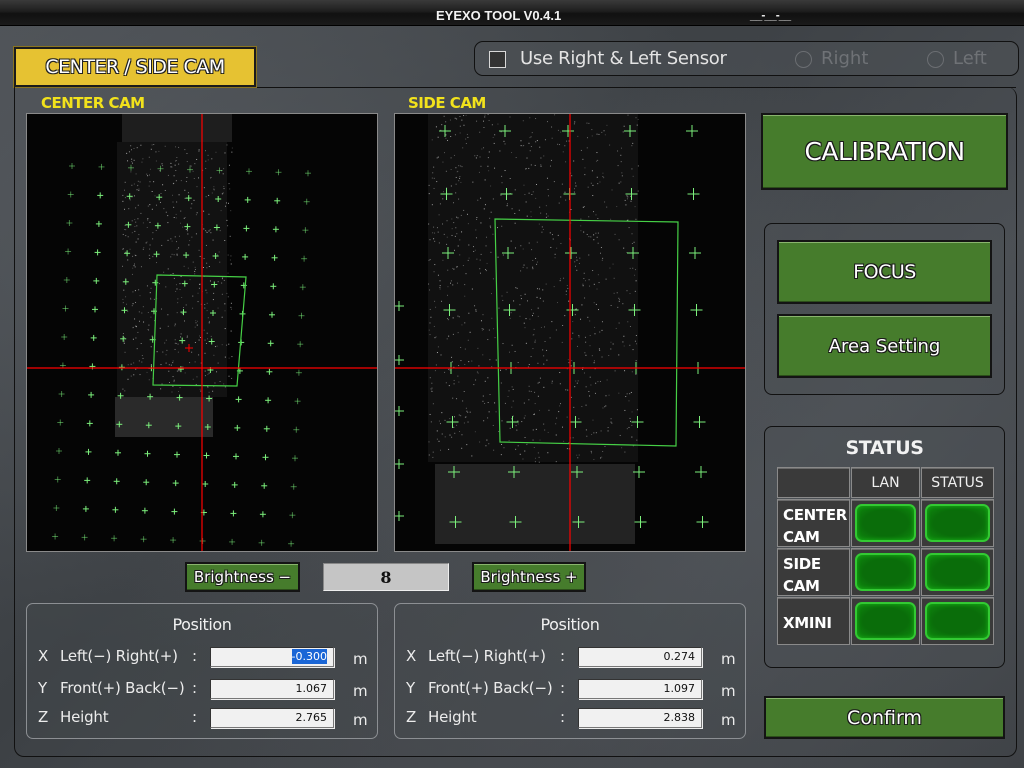 This screenshot has width=1024, height=768. I want to click on window-title: EYEXO TOOL V0.4.1, so click(499, 15).